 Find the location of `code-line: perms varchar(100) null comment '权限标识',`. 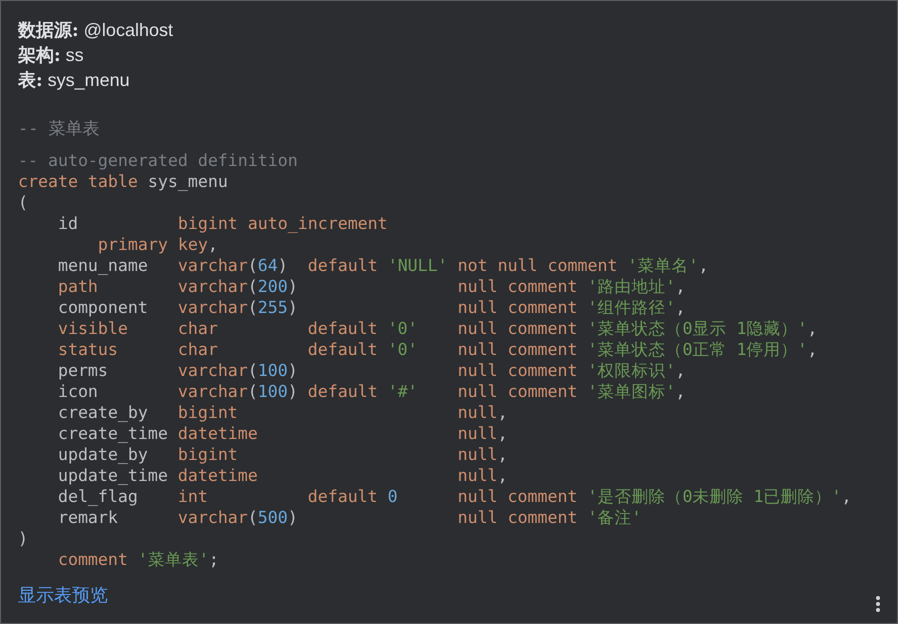

code-line: perms varchar(100) null comment '权限标识', is located at coordinates (371, 370).